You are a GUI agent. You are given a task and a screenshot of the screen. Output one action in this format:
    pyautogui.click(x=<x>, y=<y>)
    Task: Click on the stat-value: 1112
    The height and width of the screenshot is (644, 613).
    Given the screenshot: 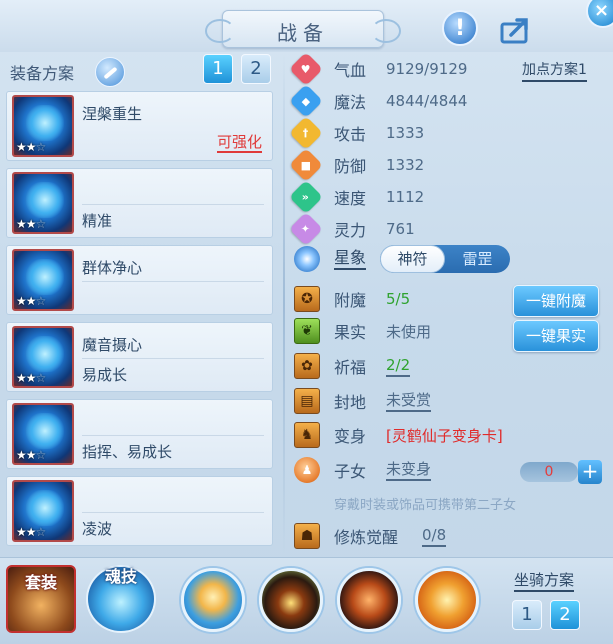 What is the action you would take?
    pyautogui.click(x=405, y=197)
    